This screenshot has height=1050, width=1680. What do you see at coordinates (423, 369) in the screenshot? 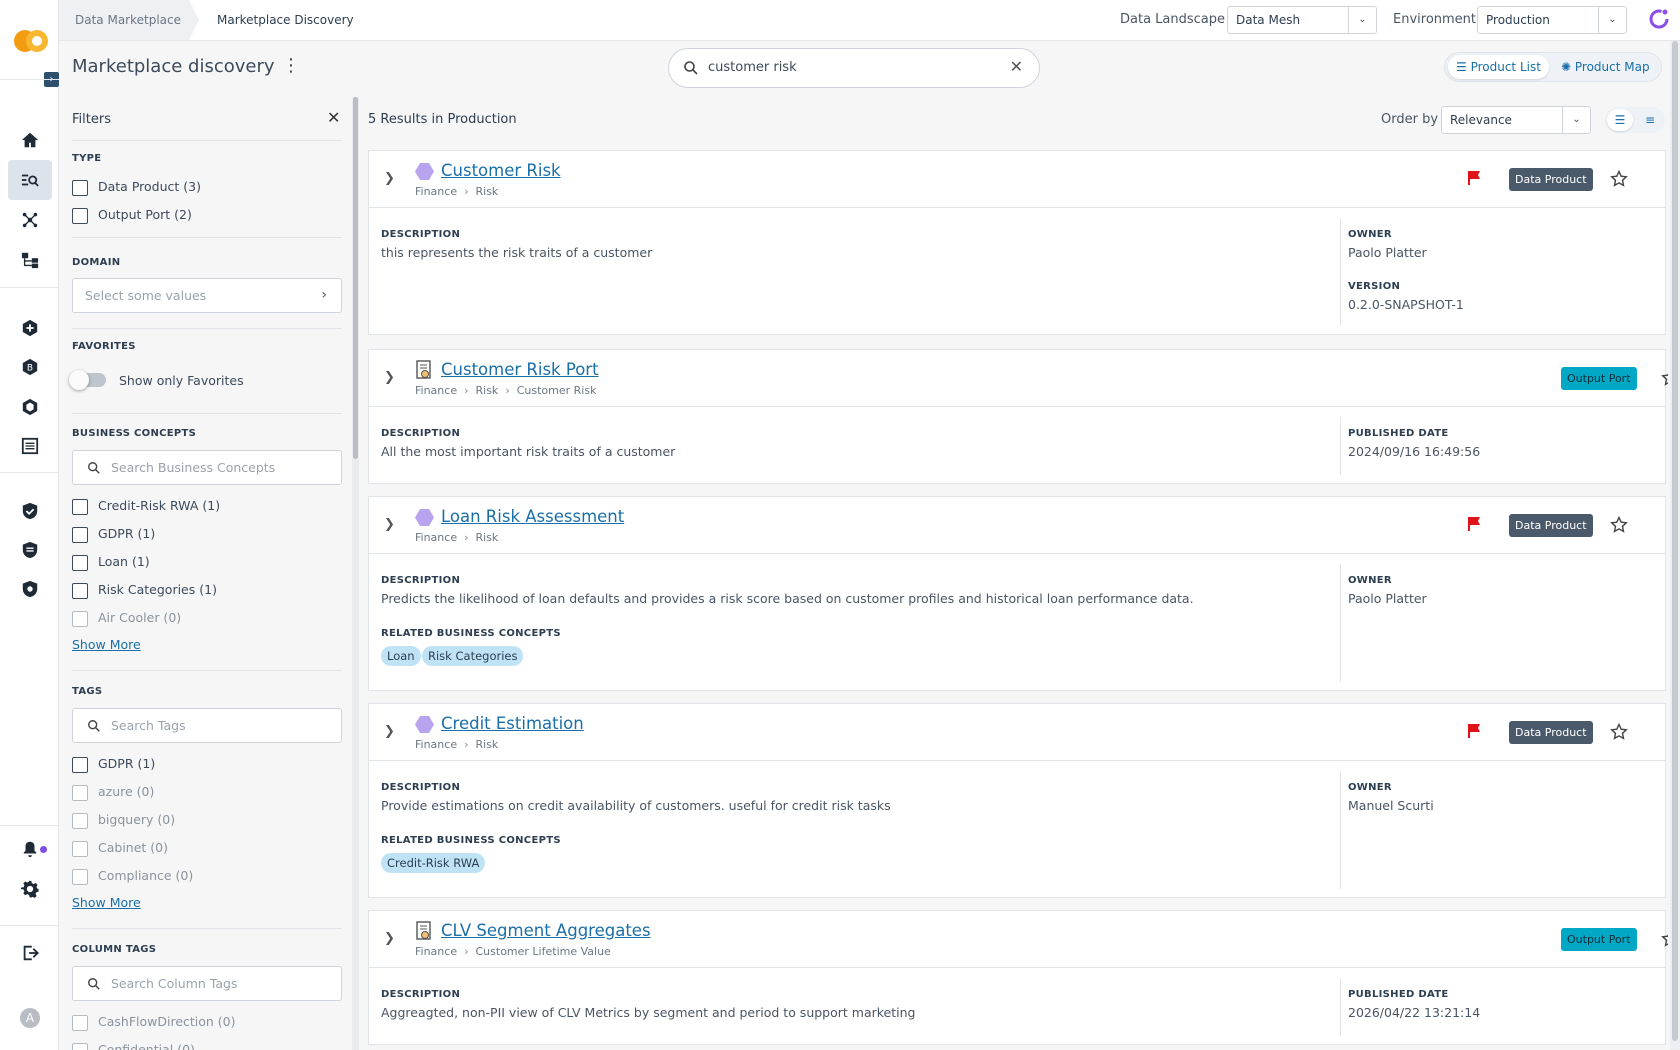
I see `output-port-icon` at bounding box center [423, 369].